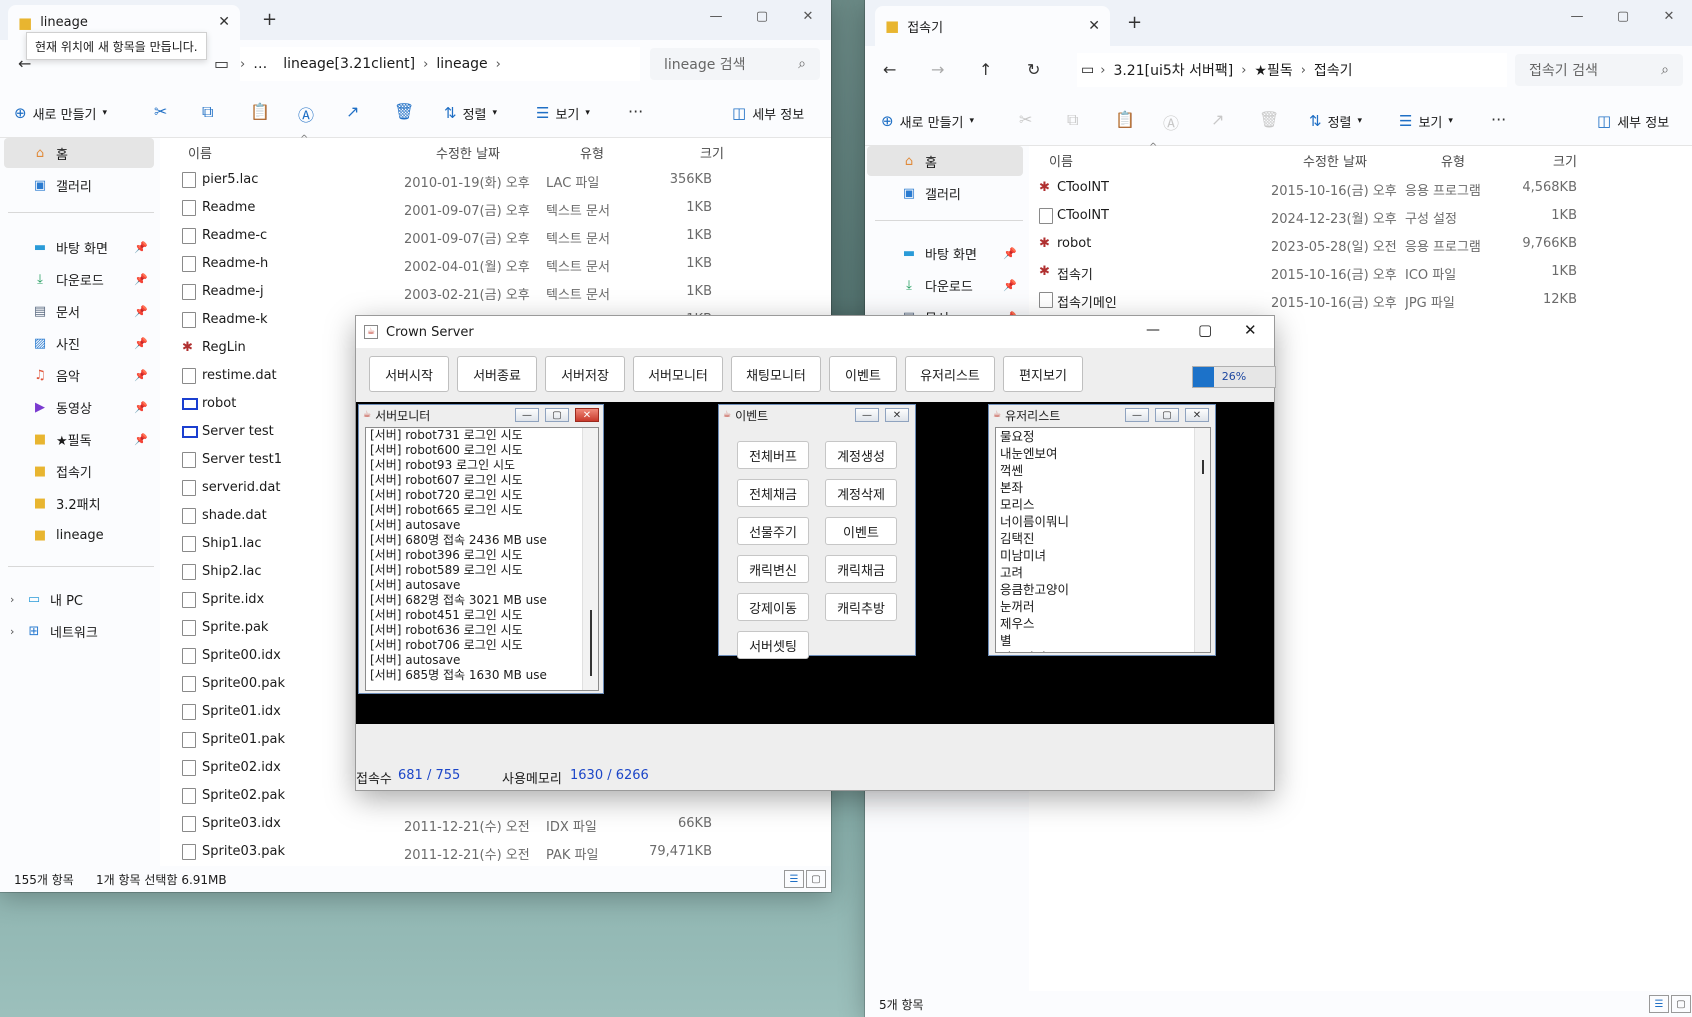 The height and width of the screenshot is (1017, 1692). What do you see at coordinates (495, 236) in the screenshot?
I see `file-row: Readme-c 2001-09-07(금) 오후 ... 텍스트 문서 1KB` at bounding box center [495, 236].